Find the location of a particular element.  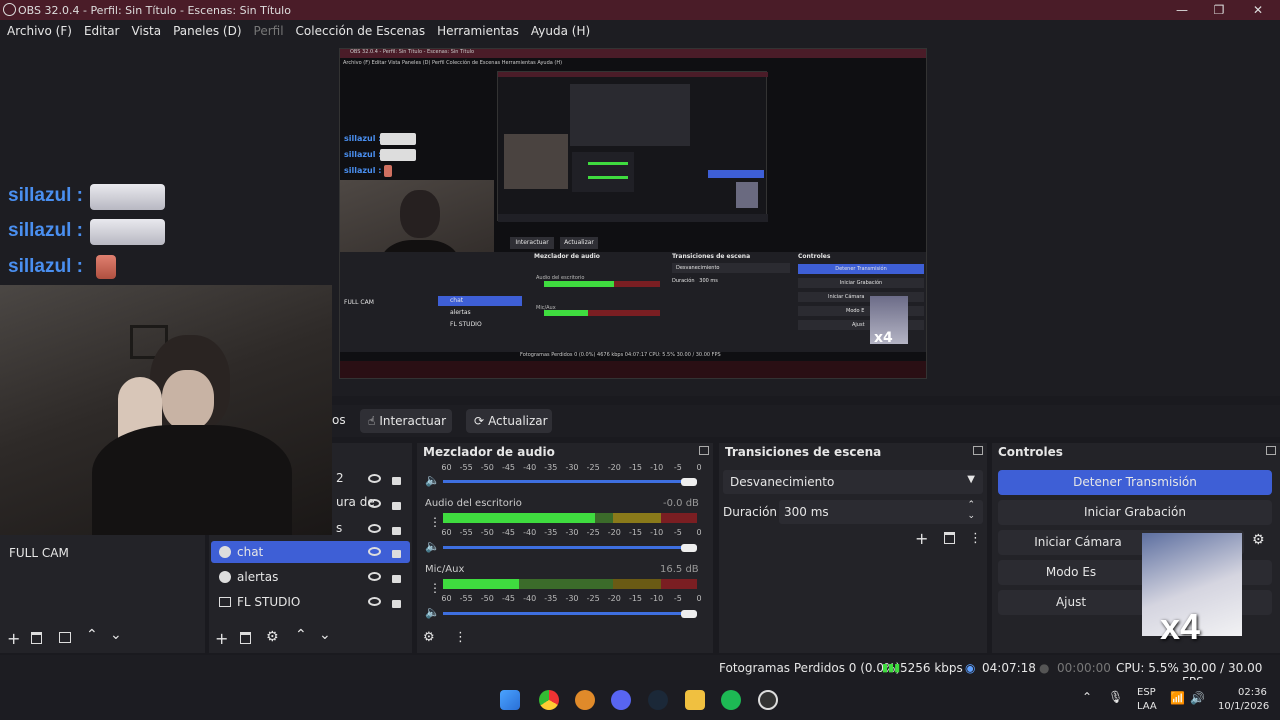

remove-source-button is located at coordinates (245, 638).